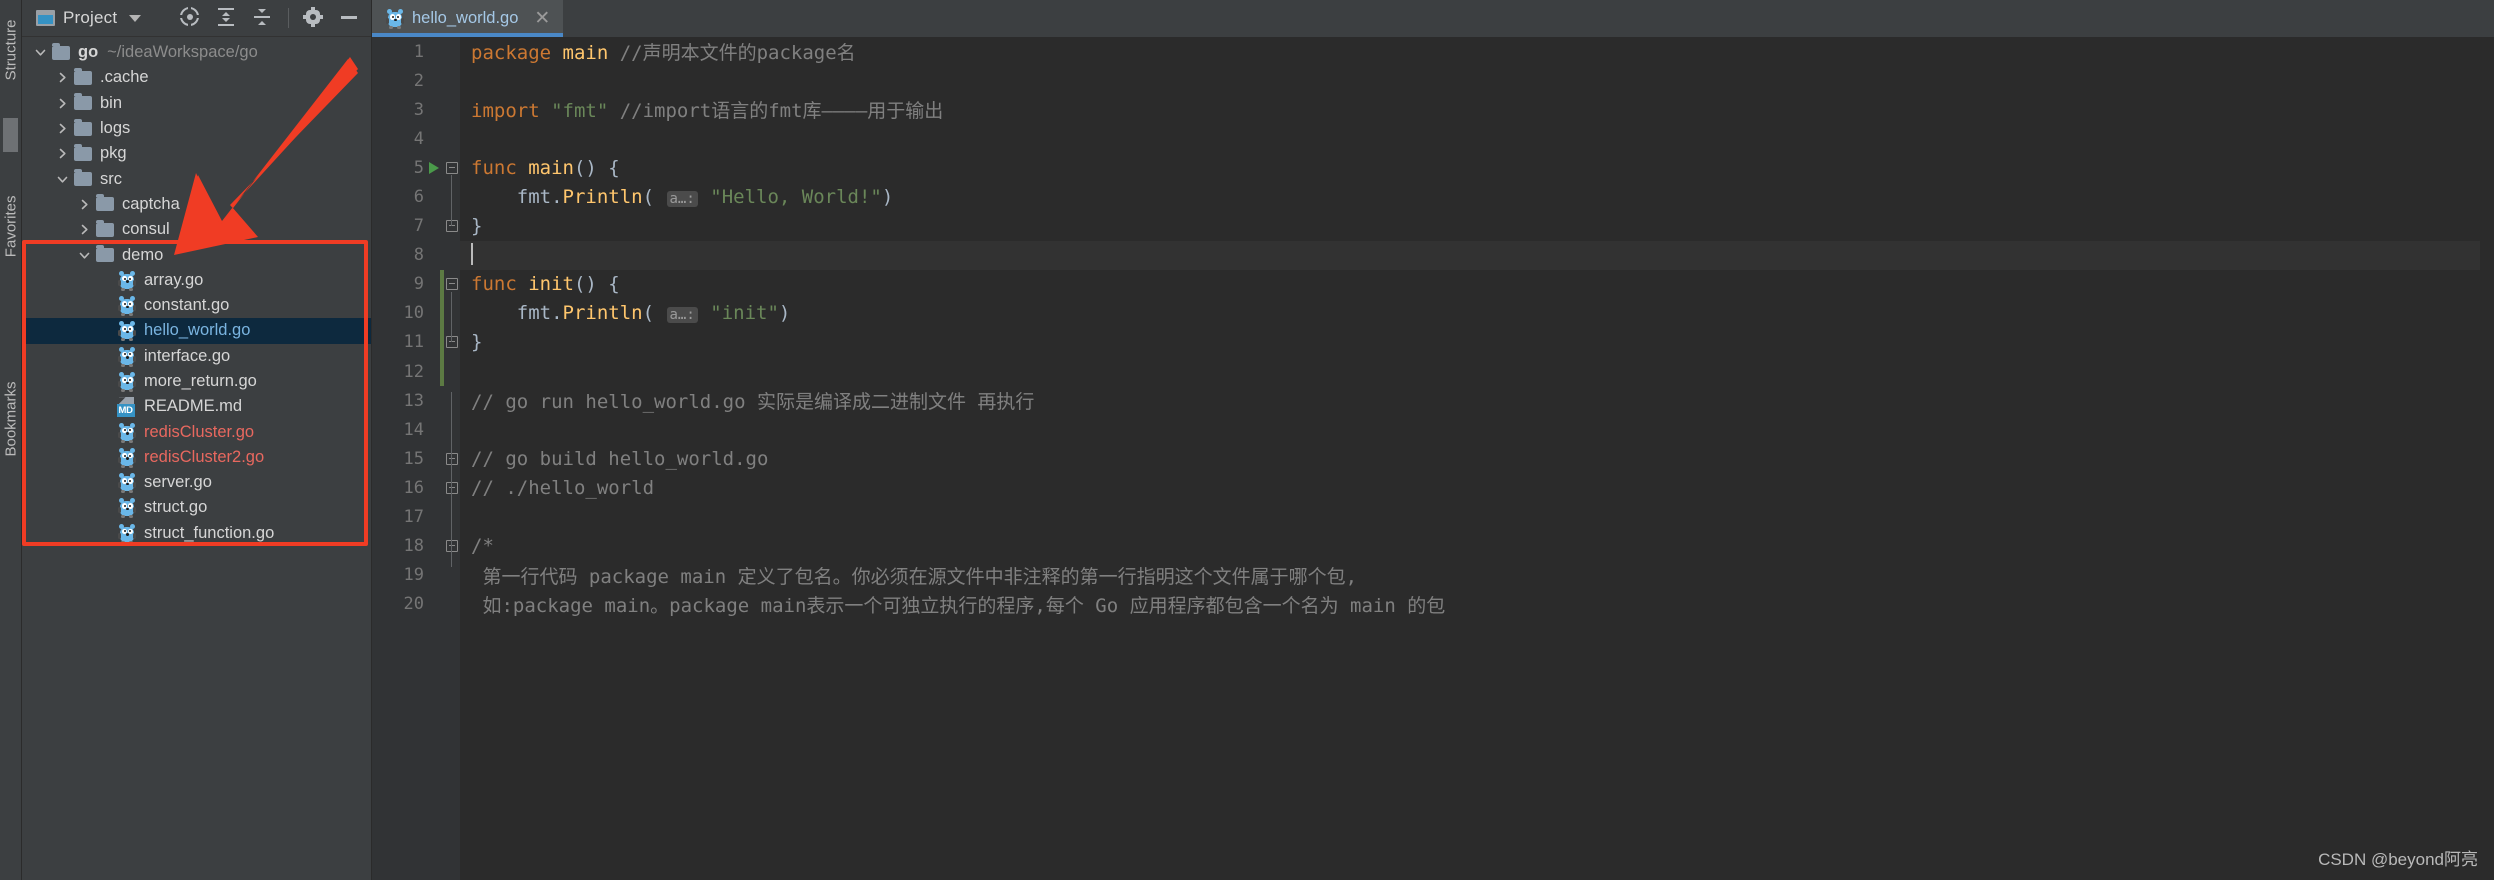 The width and height of the screenshot is (2494, 880). What do you see at coordinates (196, 103) in the screenshot?
I see `tree-item-bin: bin` at bounding box center [196, 103].